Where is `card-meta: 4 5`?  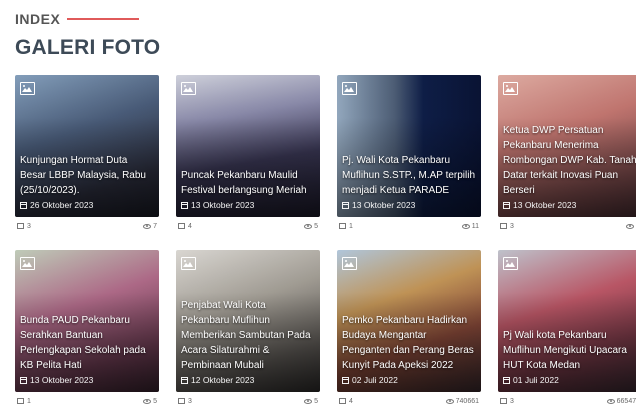 card-meta: 4 5 is located at coordinates (248, 226).